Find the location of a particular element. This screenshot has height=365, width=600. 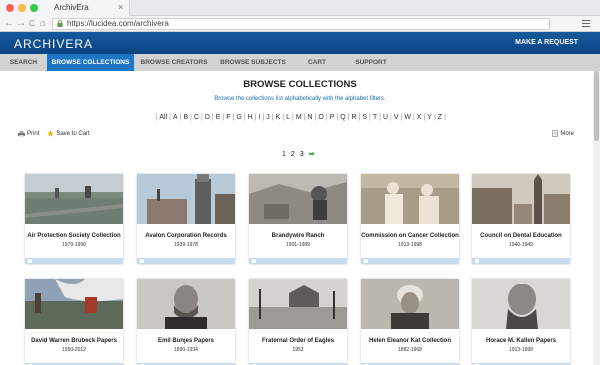

collection-card: Emil Bunjes Papers 1890-1934 is located at coordinates (186, 322).